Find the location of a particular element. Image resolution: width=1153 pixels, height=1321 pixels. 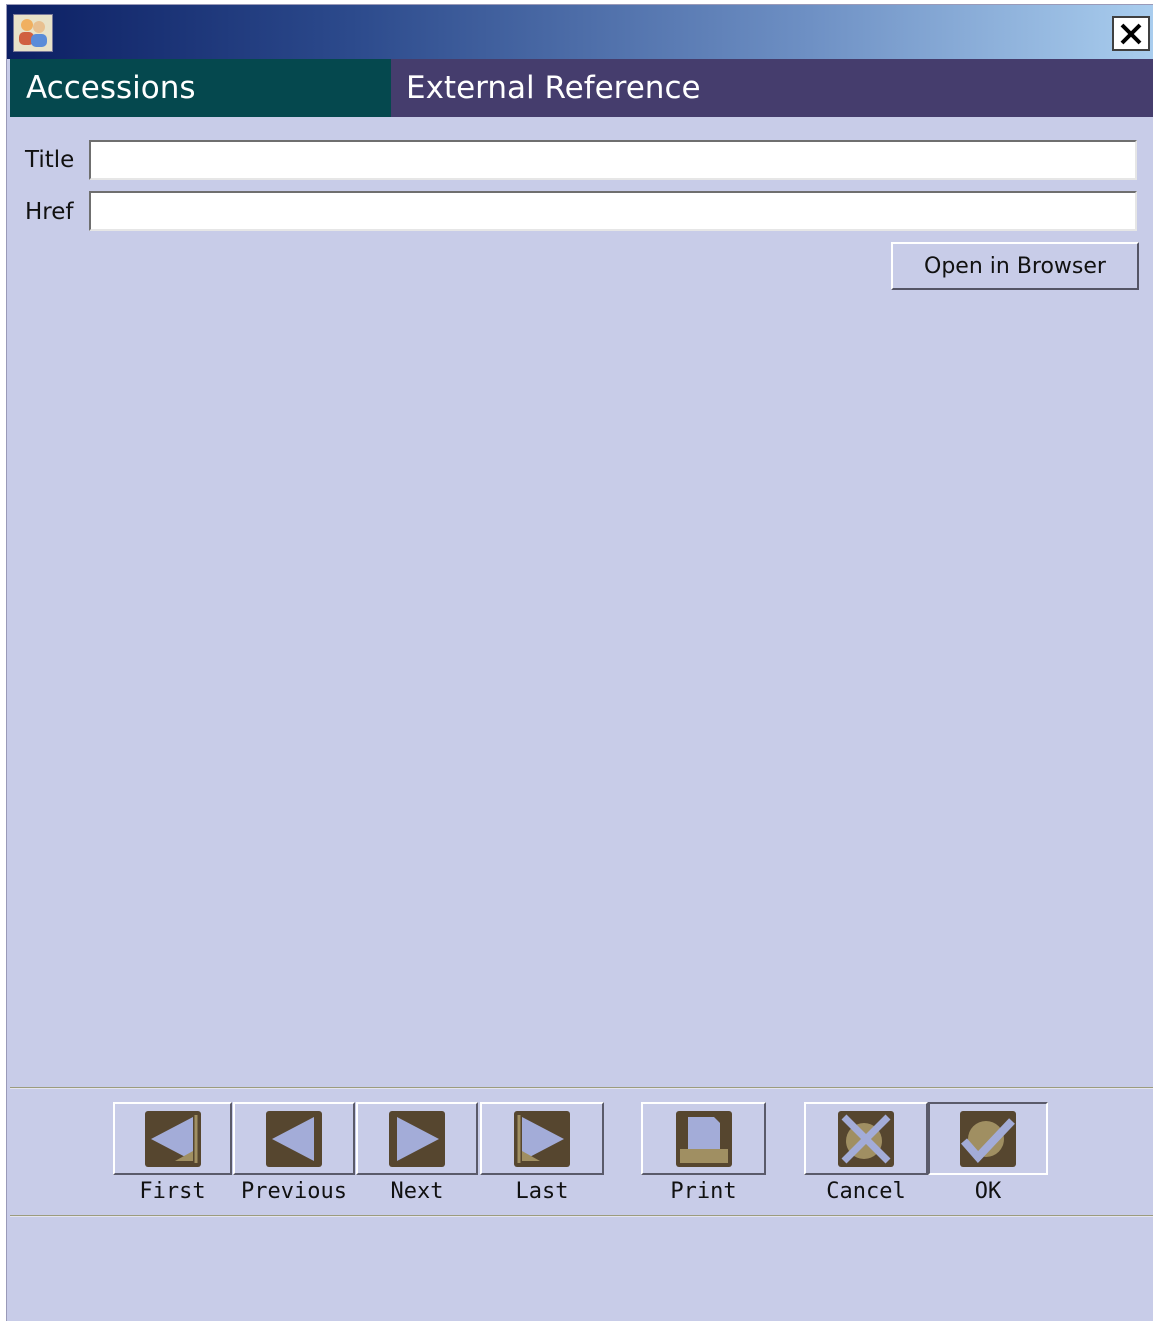

status-area is located at coordinates (580, 1269).